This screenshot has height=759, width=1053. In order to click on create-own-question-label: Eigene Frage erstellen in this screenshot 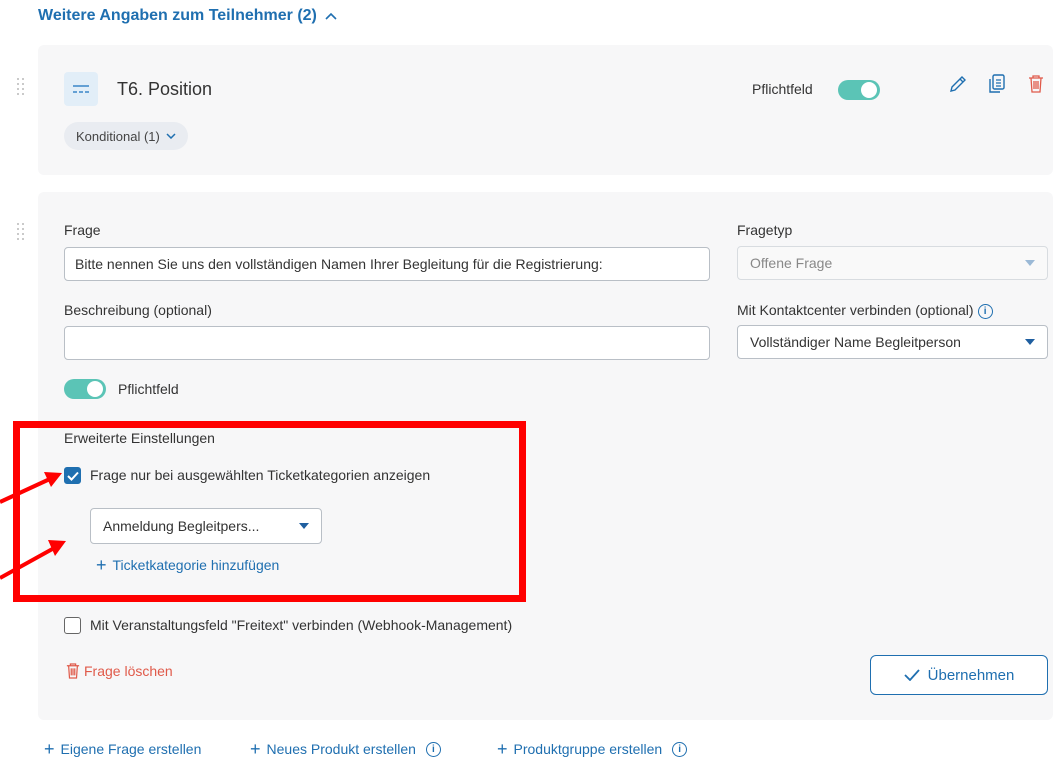, I will do `click(131, 749)`.